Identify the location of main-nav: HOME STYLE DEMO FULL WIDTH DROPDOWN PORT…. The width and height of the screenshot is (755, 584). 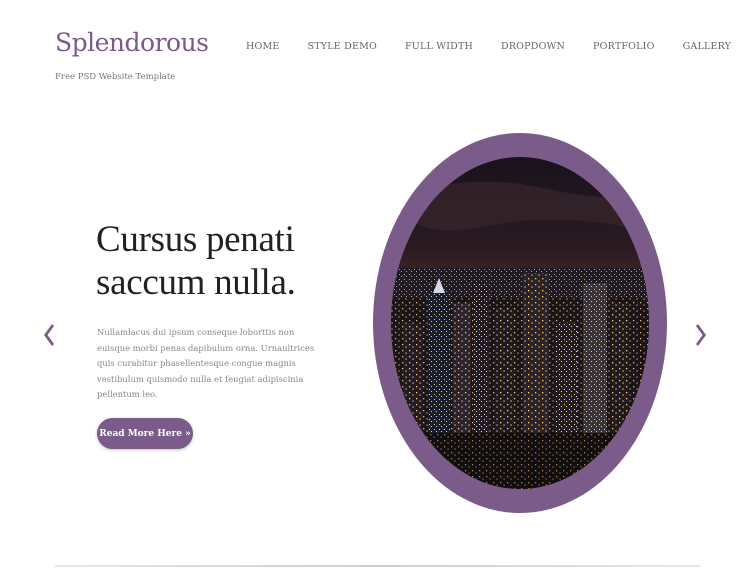
(488, 46).